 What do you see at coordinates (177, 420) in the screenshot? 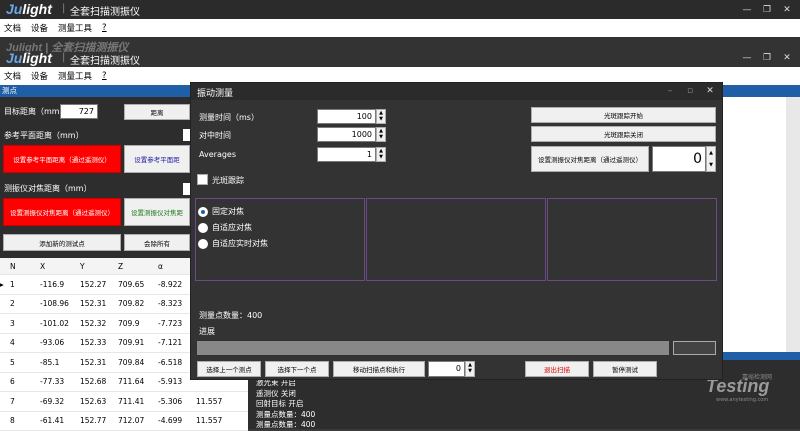
I see `table-cell: -4.699` at bounding box center [177, 420].